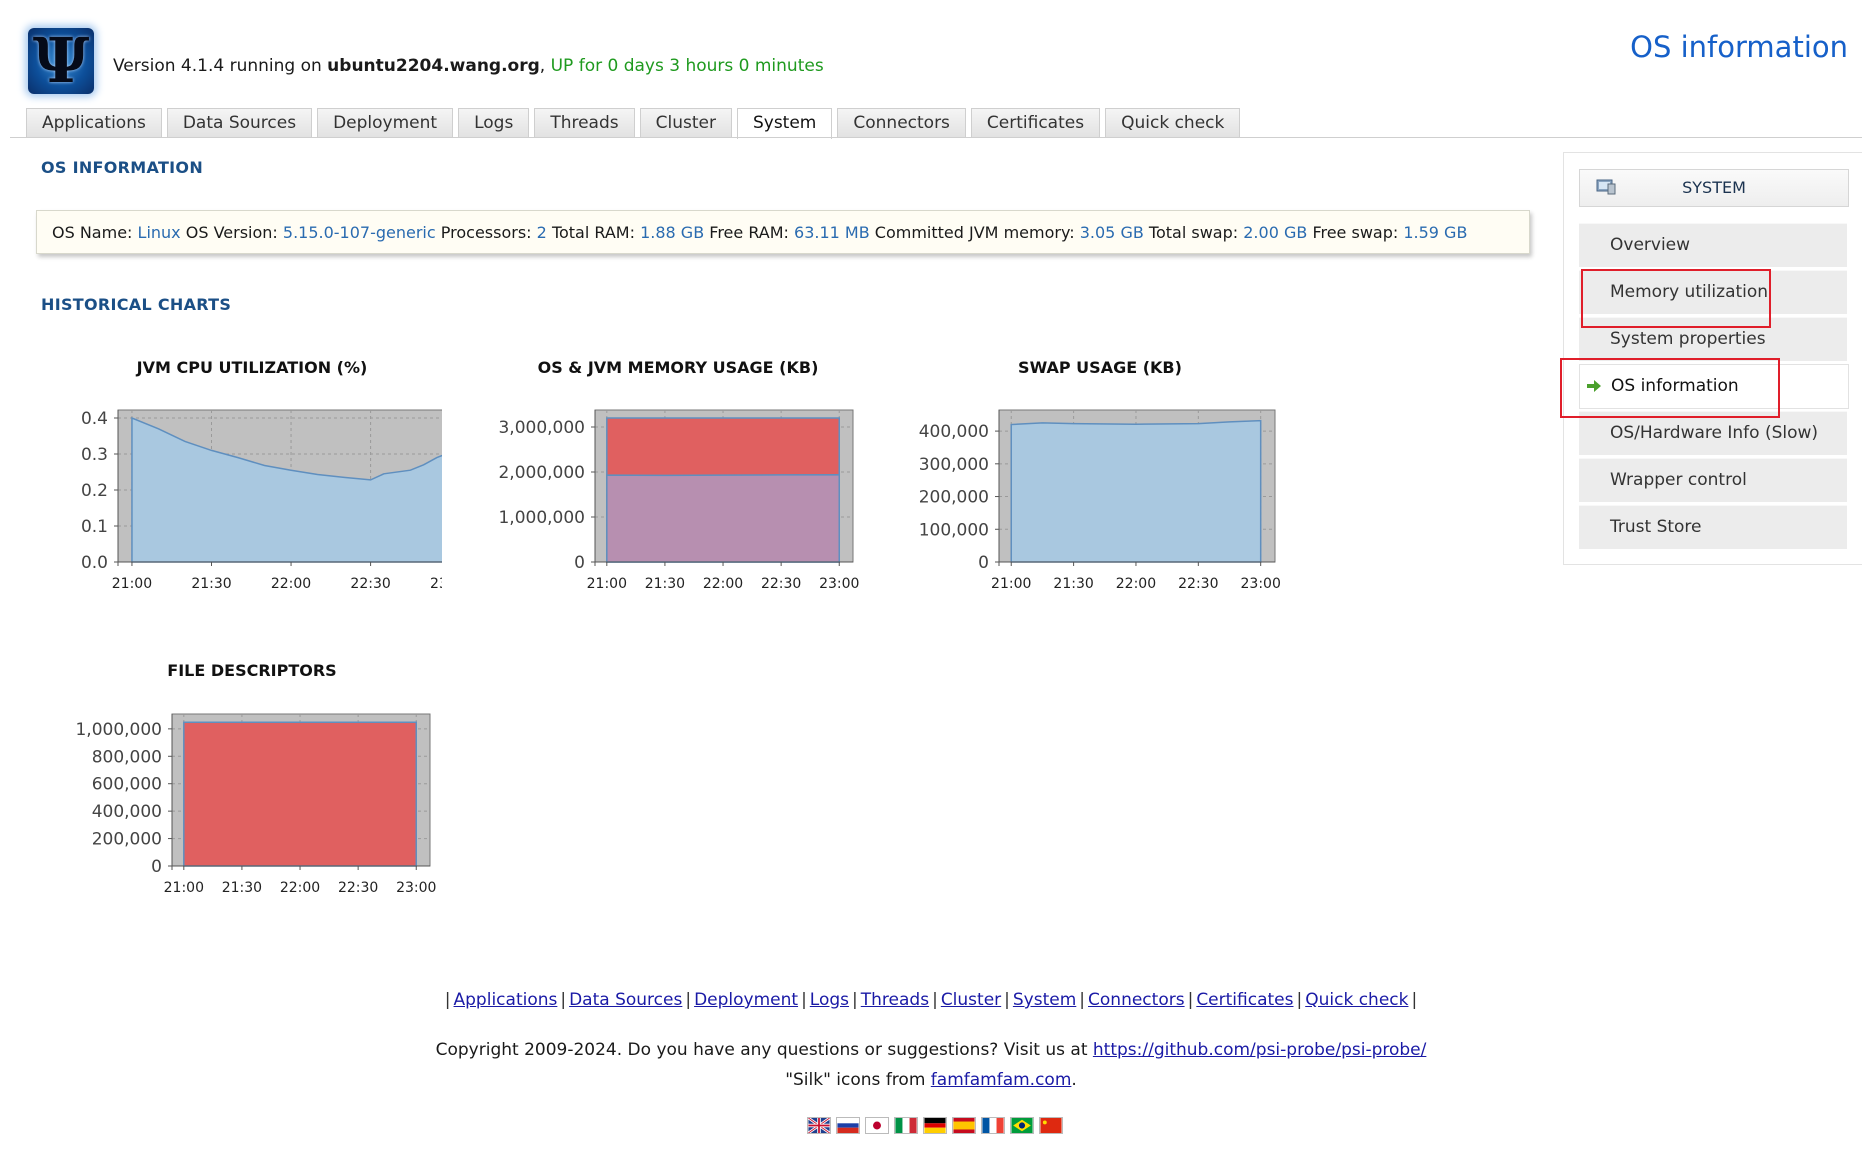 The height and width of the screenshot is (1164, 1862). What do you see at coordinates (877, 1125) in the screenshot?
I see `flag-japan-icon` at bounding box center [877, 1125].